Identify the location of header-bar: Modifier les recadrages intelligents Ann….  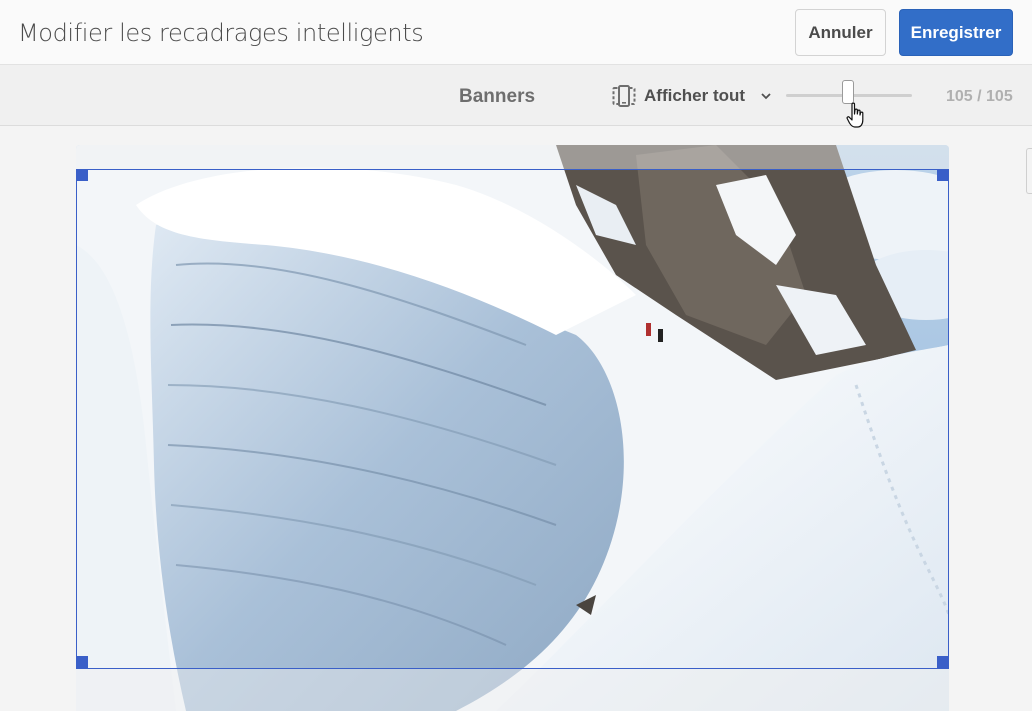
(516, 32).